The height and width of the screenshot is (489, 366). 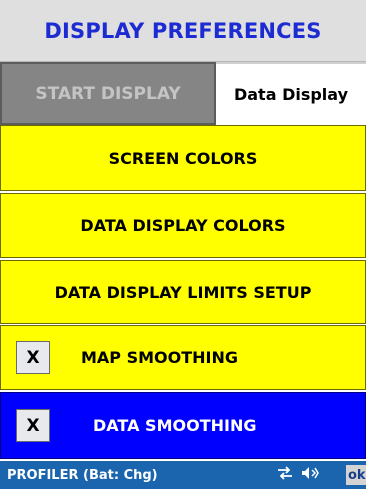 What do you see at coordinates (285, 475) in the screenshot?
I see `connectivity-icon` at bounding box center [285, 475].